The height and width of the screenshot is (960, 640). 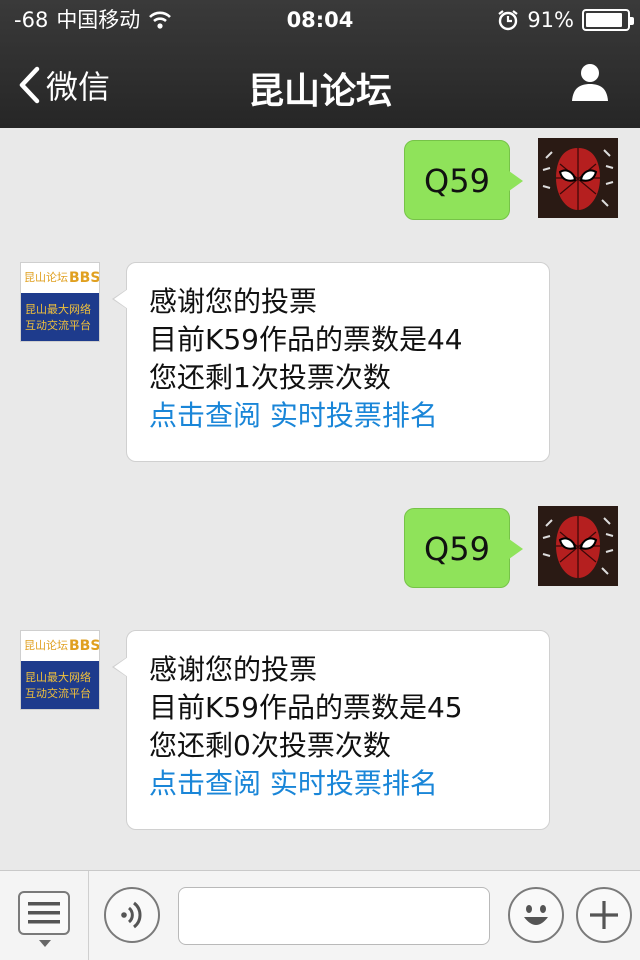 I want to click on person-icon, so click(x=590, y=82).